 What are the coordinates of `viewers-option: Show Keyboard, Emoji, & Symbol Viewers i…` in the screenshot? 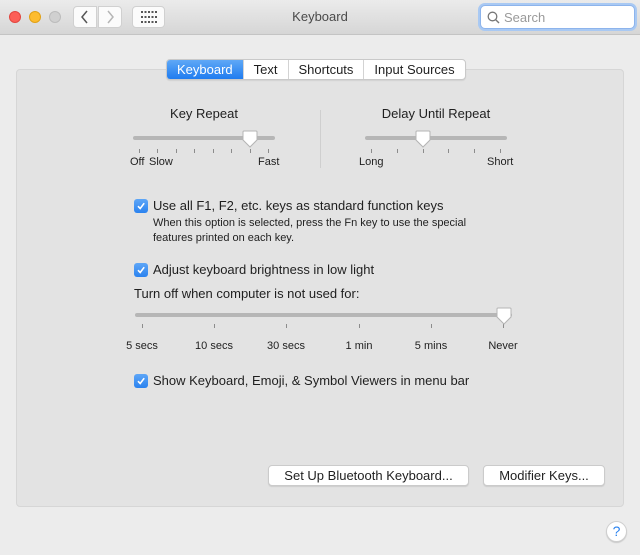 It's located at (301, 380).